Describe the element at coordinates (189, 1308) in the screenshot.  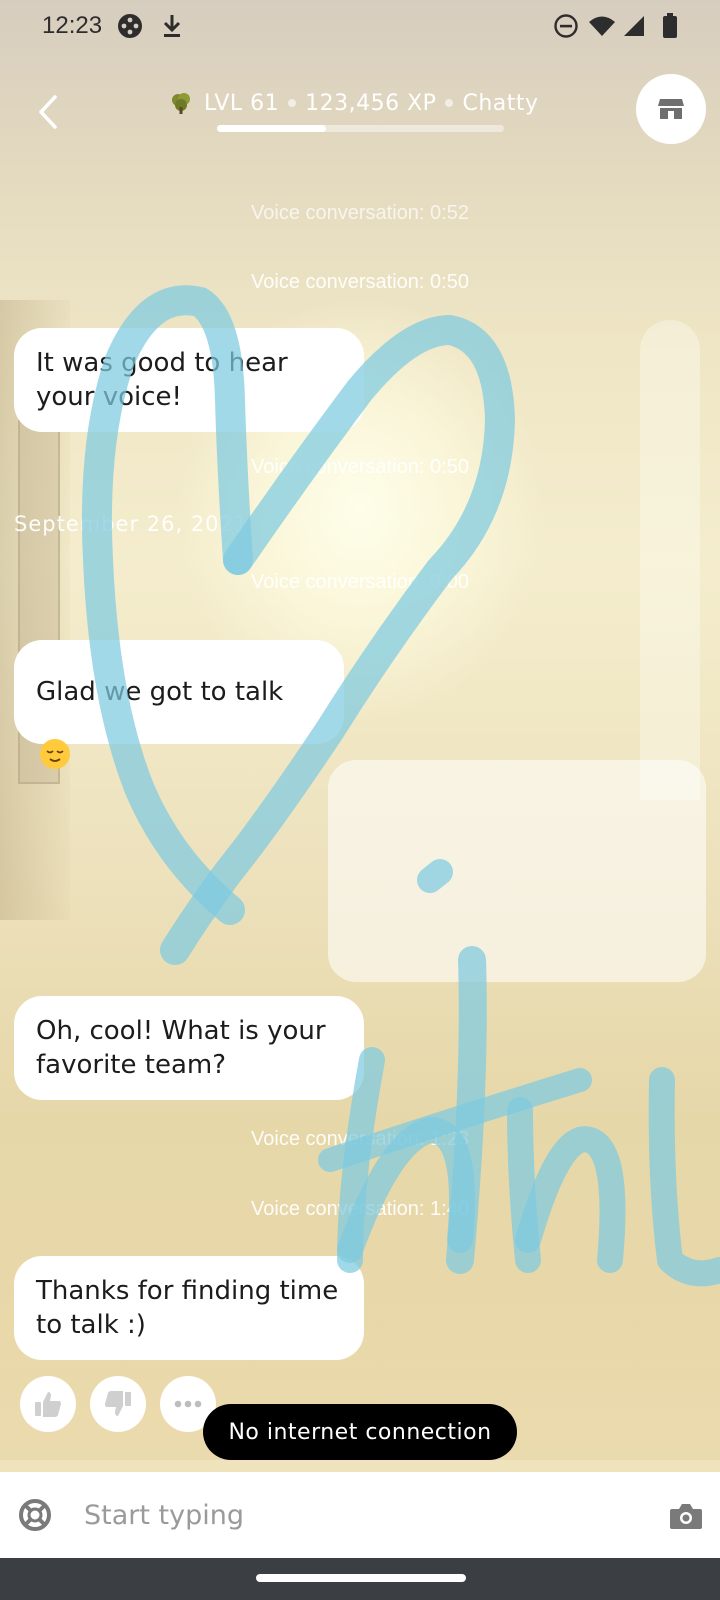
I see `message-bubble: Thanks for finding time to talk :)` at that location.